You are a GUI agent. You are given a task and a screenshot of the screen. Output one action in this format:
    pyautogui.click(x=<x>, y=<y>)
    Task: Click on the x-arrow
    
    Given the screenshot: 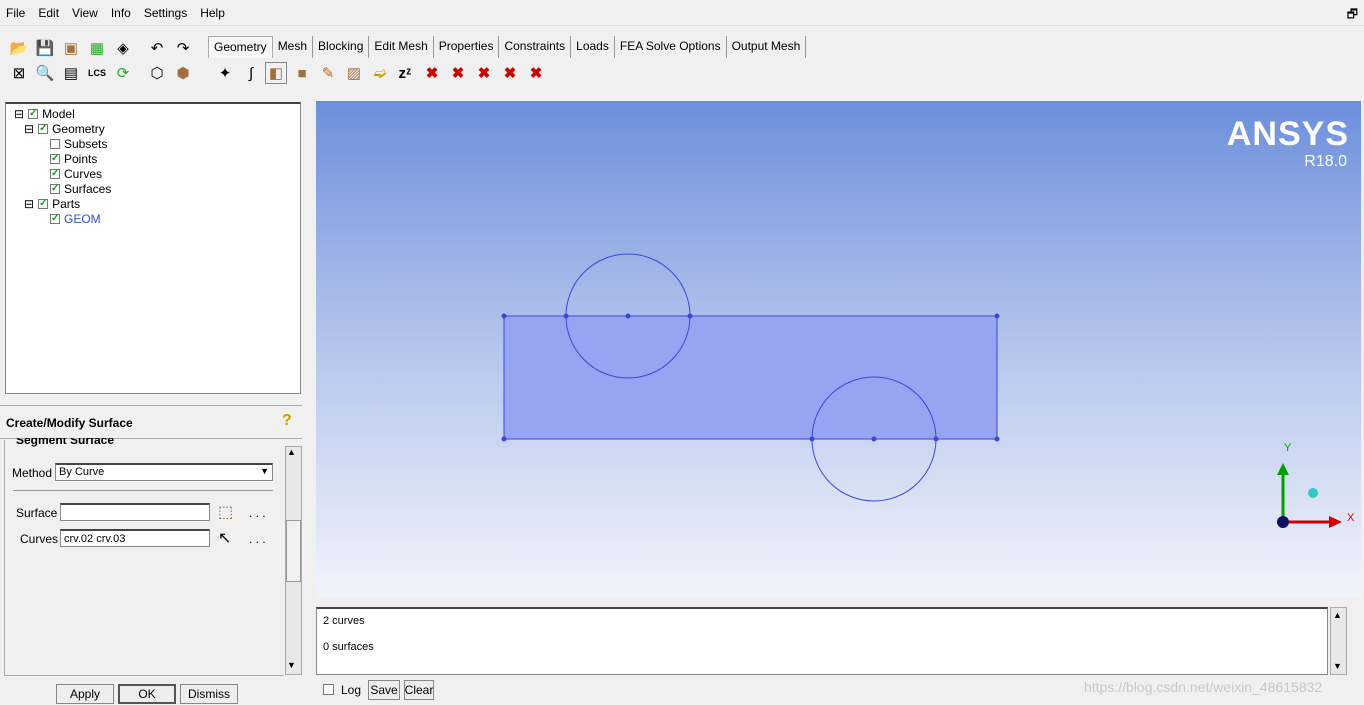 What is the action you would take?
    pyautogui.click(x=1335, y=522)
    